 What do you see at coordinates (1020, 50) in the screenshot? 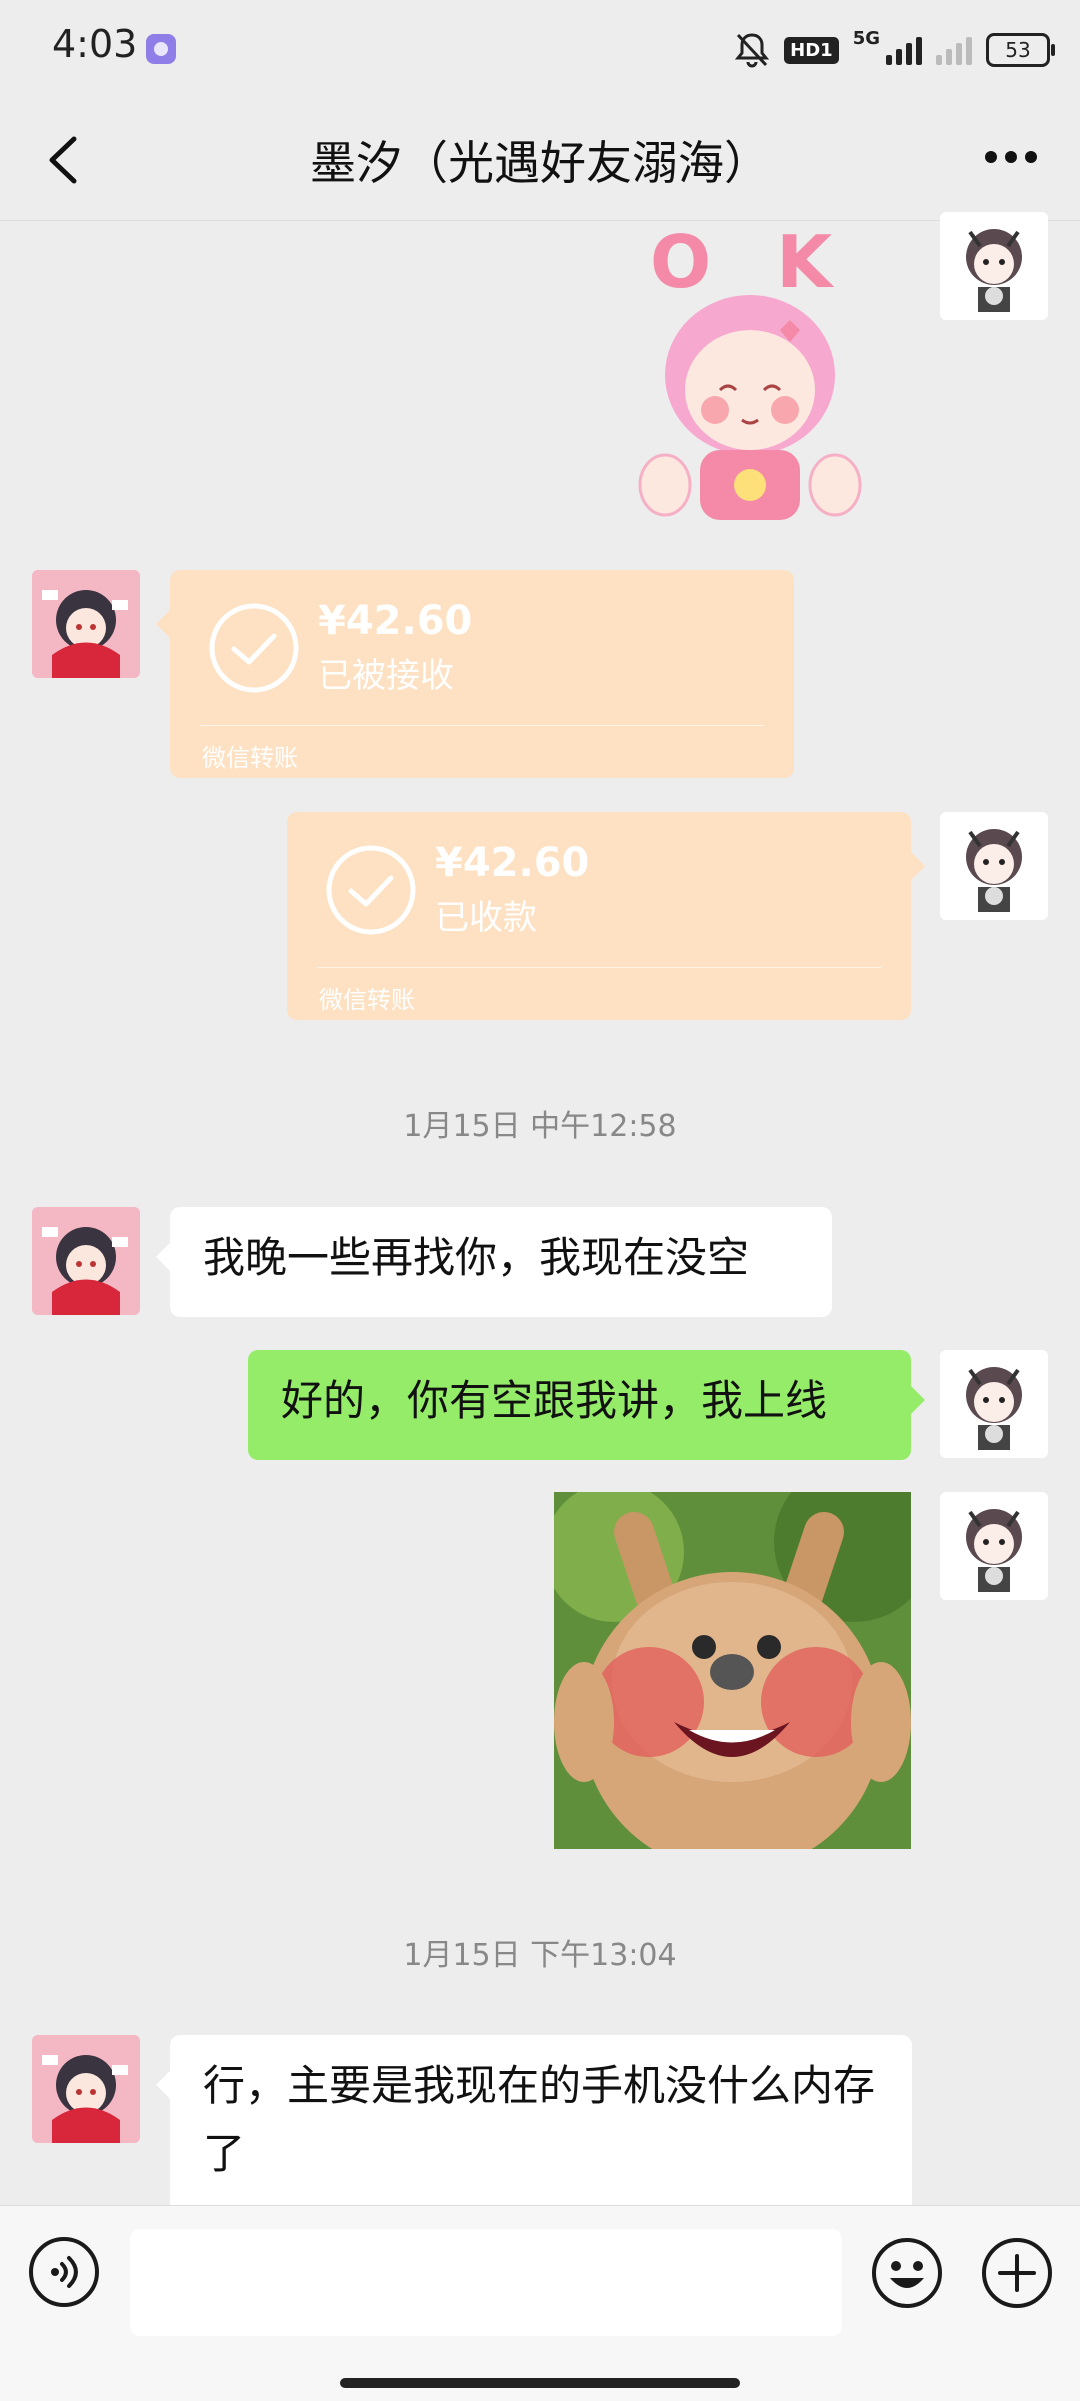
I see `battery-icon: 53` at bounding box center [1020, 50].